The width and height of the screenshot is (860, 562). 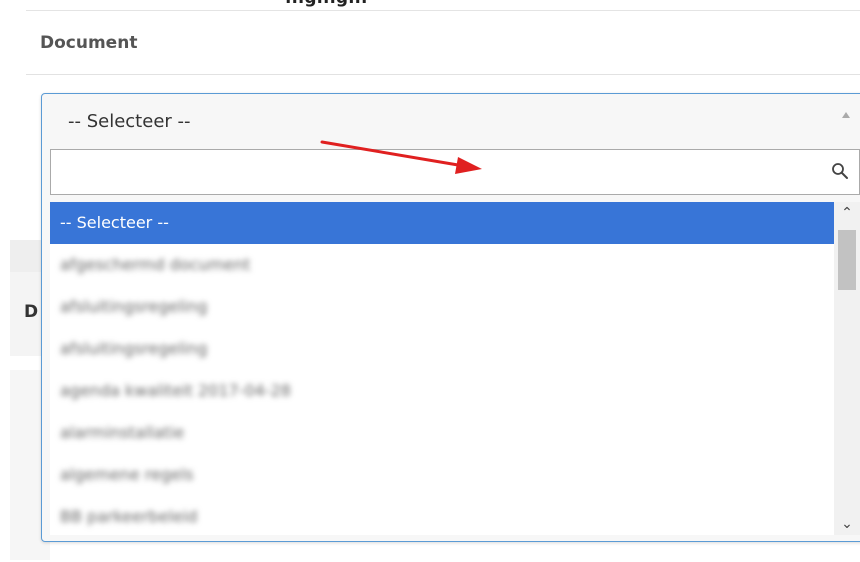 What do you see at coordinates (847, 524) in the screenshot?
I see `chevron-down-icon: ⌄` at bounding box center [847, 524].